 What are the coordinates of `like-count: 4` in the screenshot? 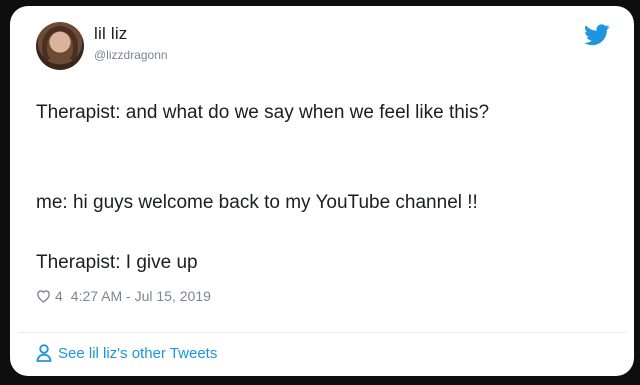 It's located at (59, 296).